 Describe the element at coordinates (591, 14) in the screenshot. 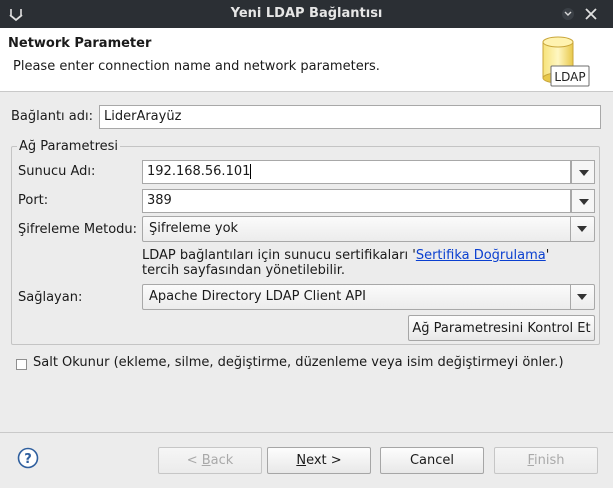

I see `close-icon` at that location.